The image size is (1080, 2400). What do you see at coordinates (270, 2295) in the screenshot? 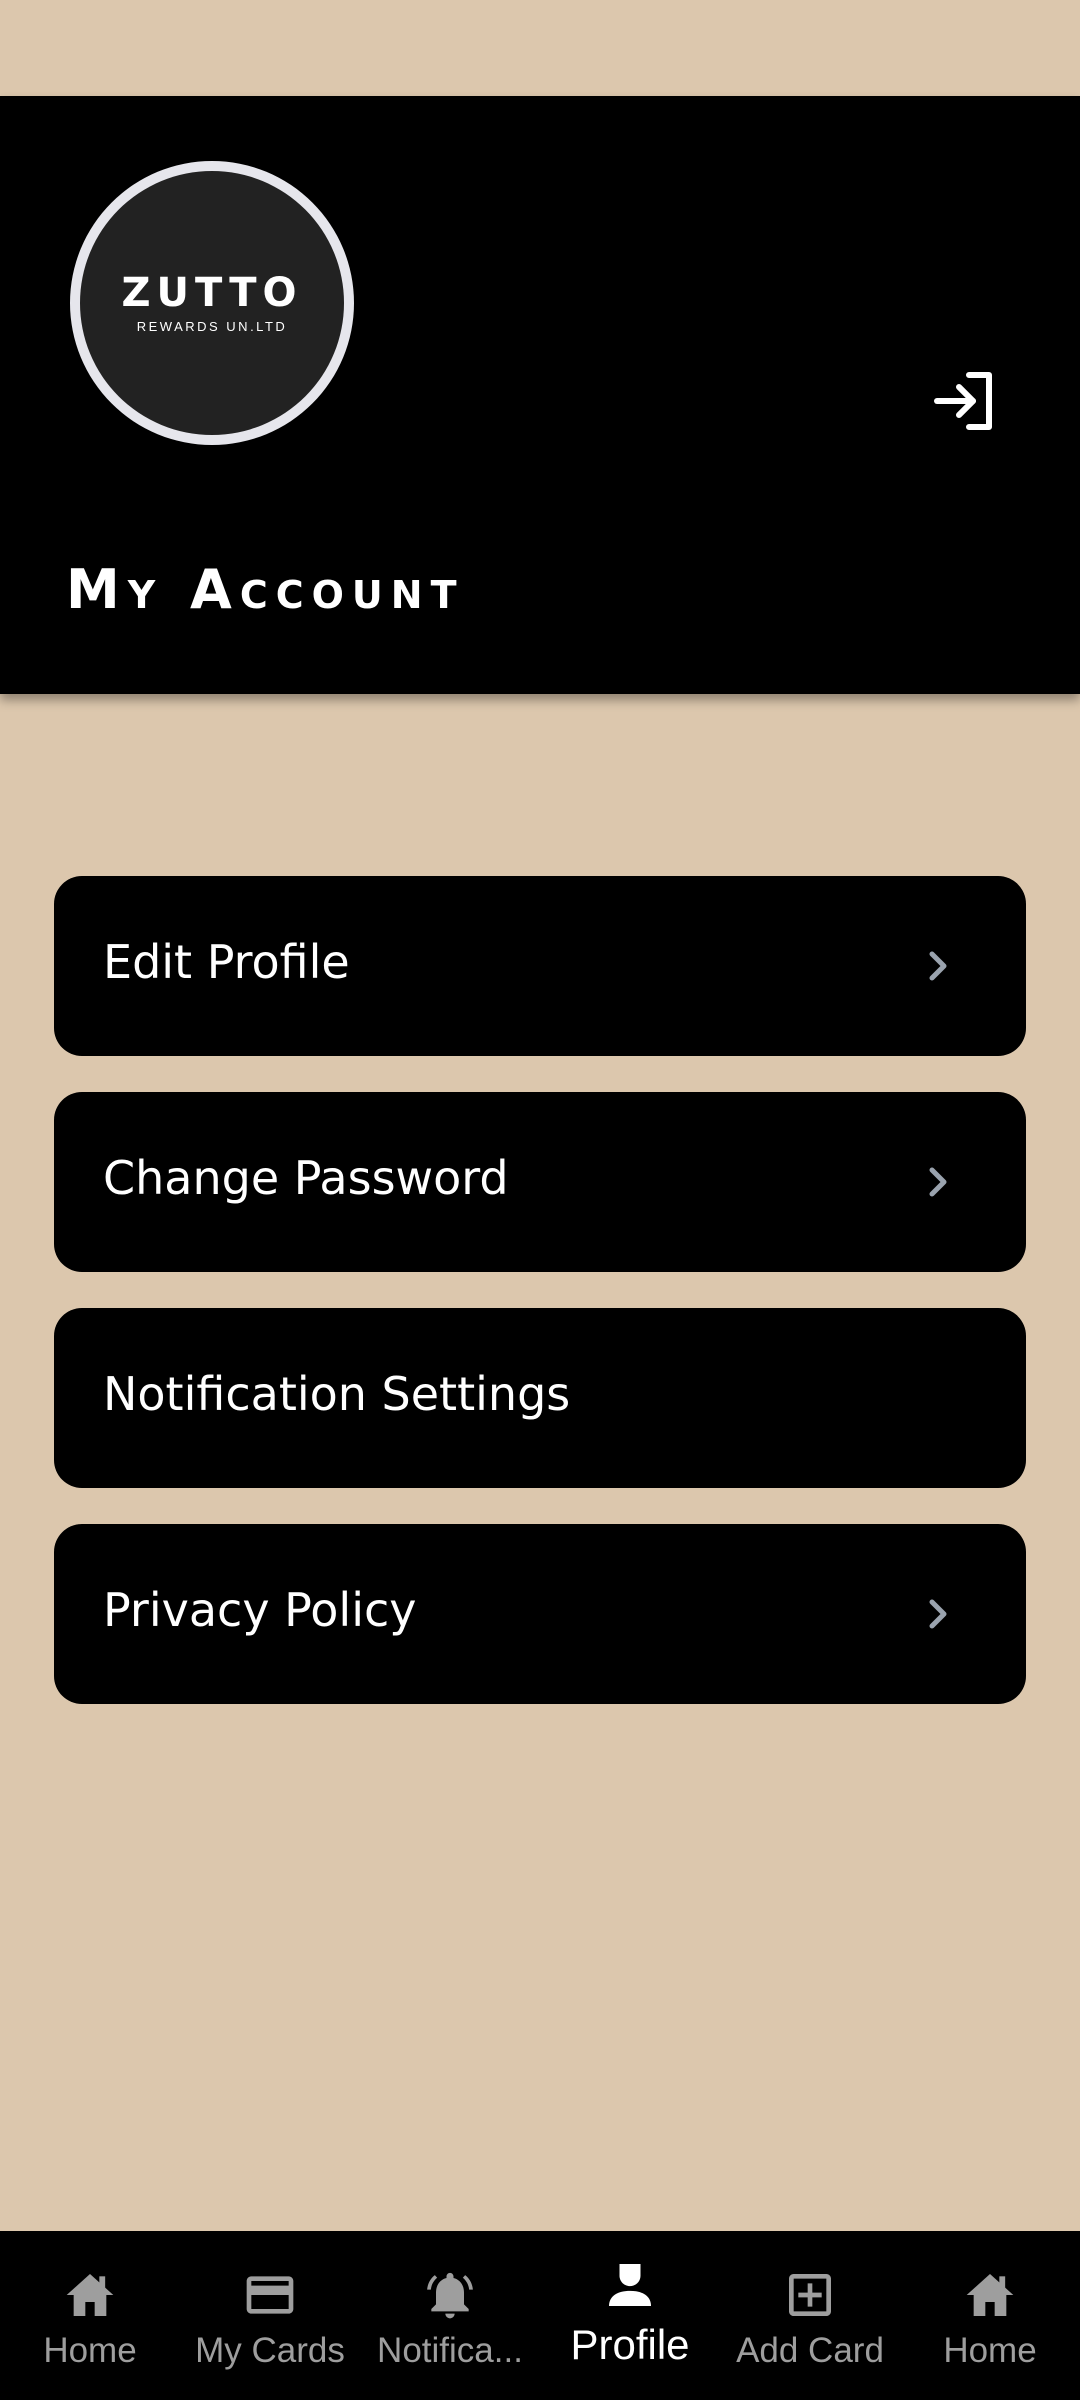
I see `card-icon` at bounding box center [270, 2295].